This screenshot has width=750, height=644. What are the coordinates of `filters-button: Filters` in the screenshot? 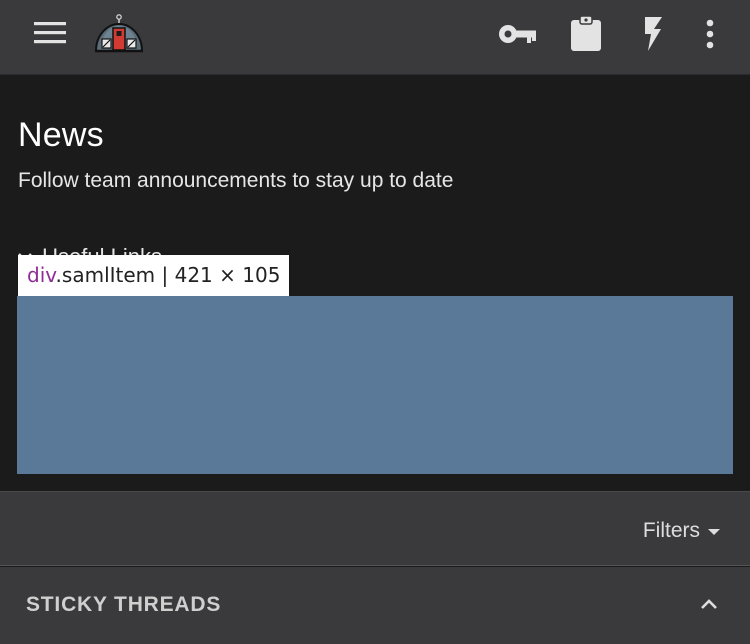 It's located at (681, 531).